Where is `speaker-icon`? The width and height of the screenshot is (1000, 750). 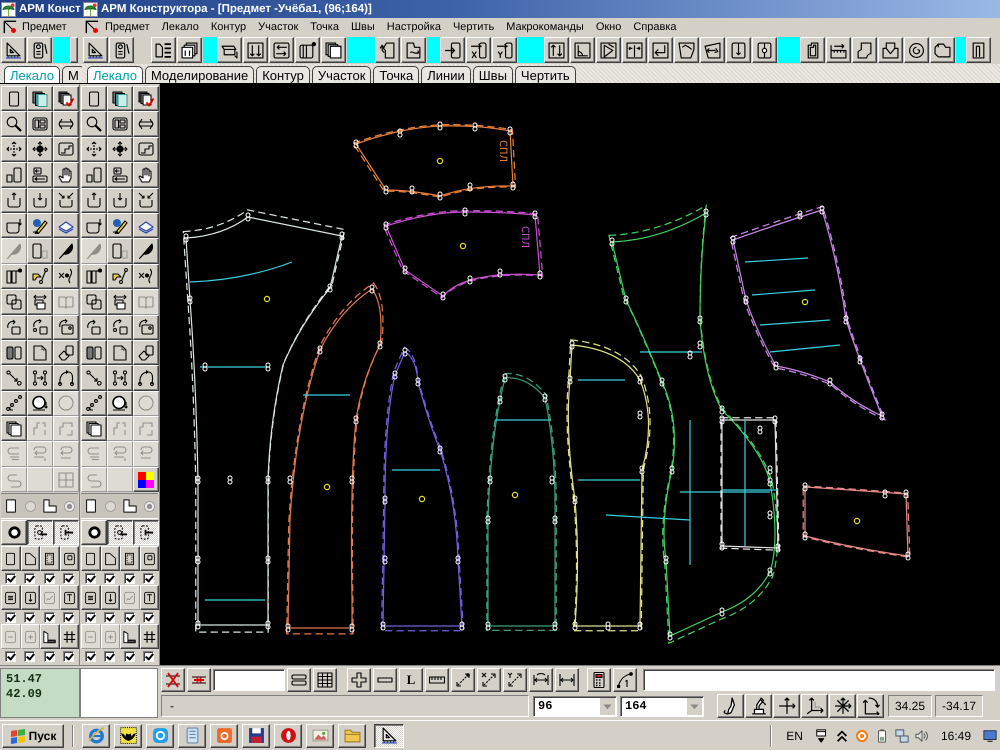
speaker-icon is located at coordinates (921, 735).